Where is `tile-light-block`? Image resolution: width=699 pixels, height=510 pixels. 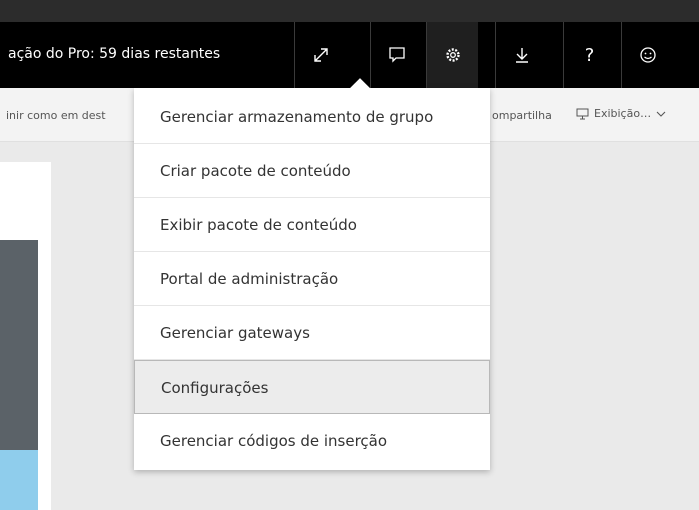 tile-light-block is located at coordinates (19, 480).